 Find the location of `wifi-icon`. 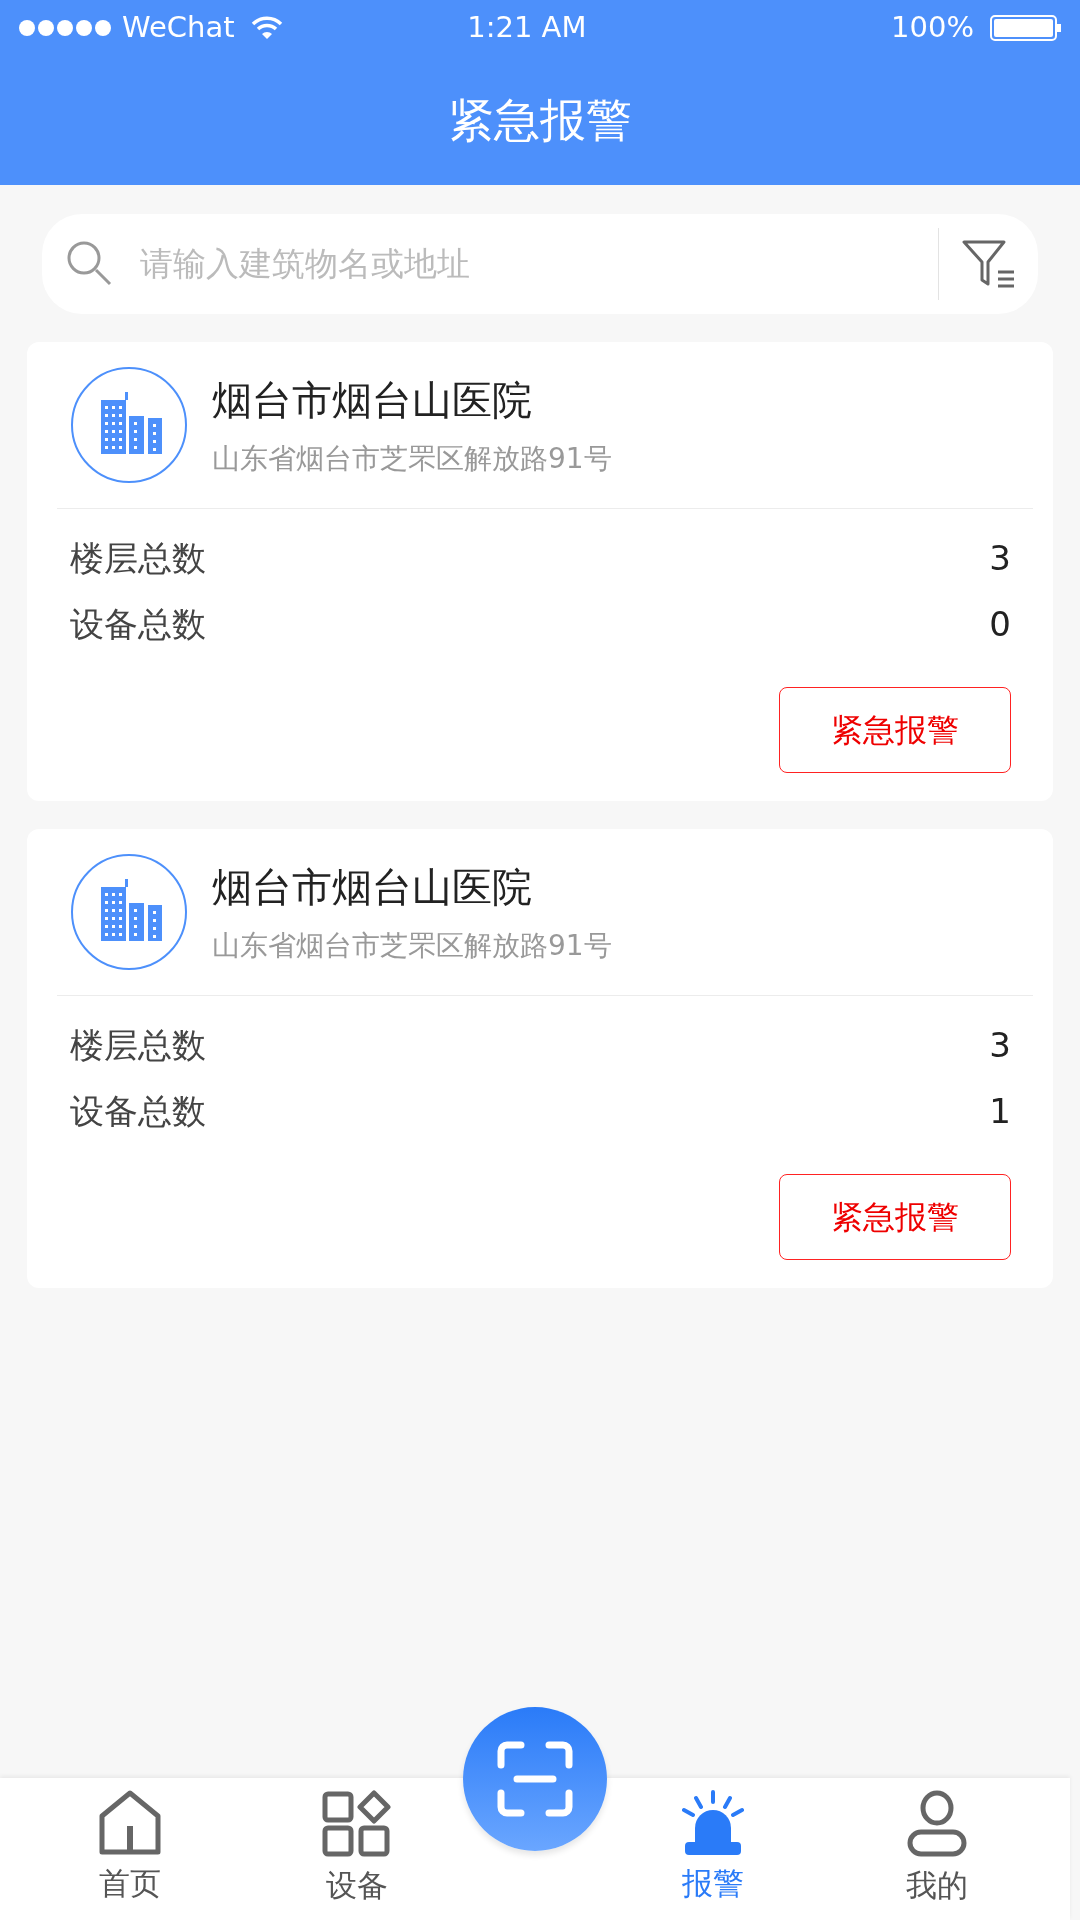

wifi-icon is located at coordinates (266, 28).